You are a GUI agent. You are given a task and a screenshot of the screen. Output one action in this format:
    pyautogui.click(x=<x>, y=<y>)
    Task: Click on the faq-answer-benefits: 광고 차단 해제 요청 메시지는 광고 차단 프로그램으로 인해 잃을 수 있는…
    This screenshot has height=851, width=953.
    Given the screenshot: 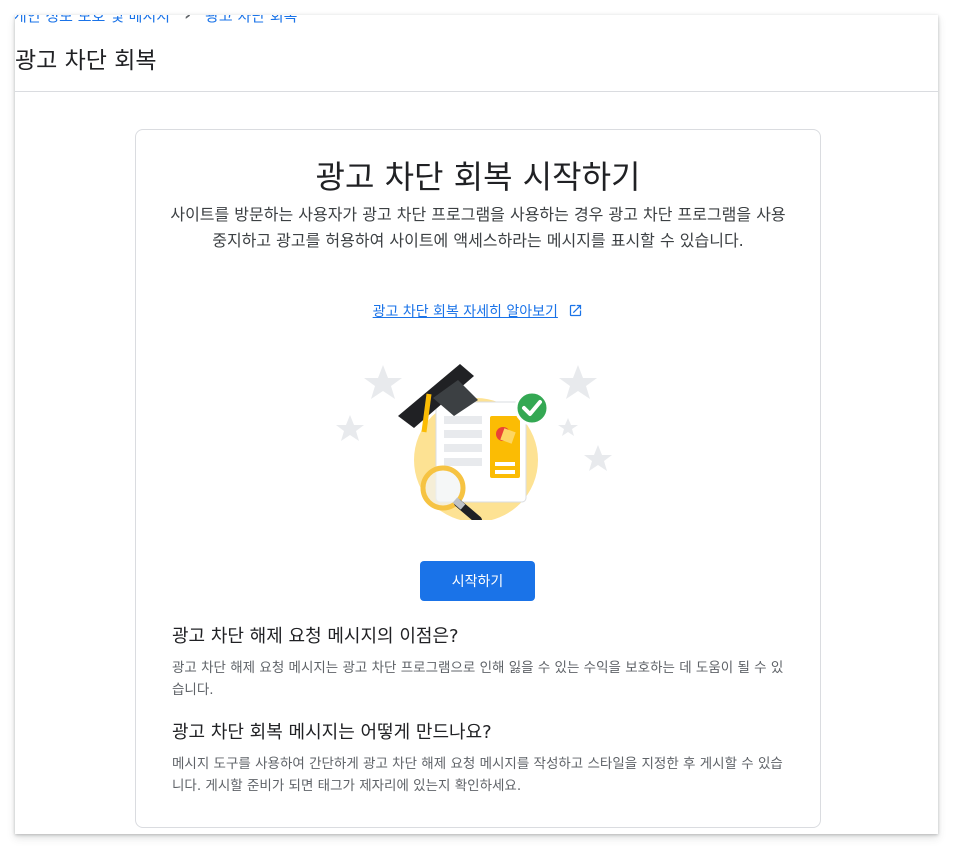 What is the action you would take?
    pyautogui.click(x=478, y=679)
    